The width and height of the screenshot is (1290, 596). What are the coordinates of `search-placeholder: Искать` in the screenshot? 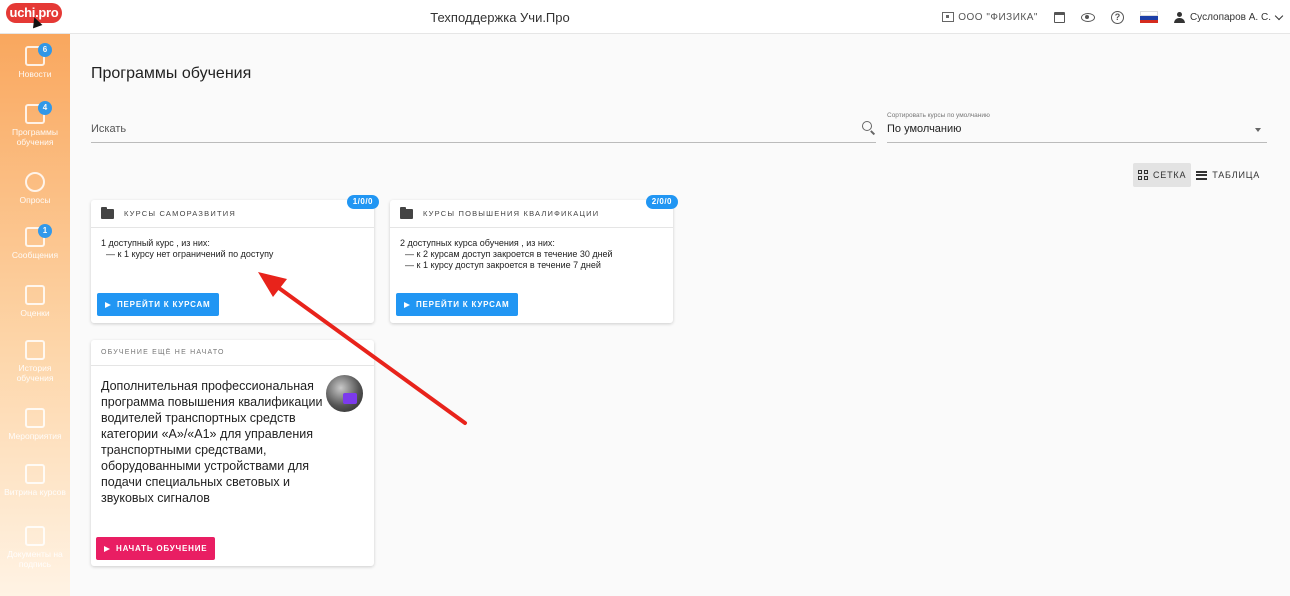 It's located at (109, 129).